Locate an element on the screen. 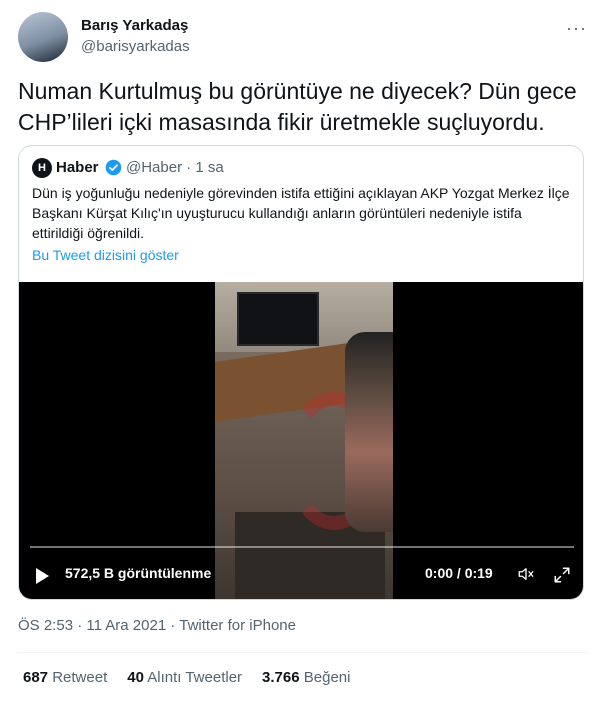 Image resolution: width=606 pixels, height=705 pixels. tweet-date: 11 Ara 2021 is located at coordinates (126, 625).